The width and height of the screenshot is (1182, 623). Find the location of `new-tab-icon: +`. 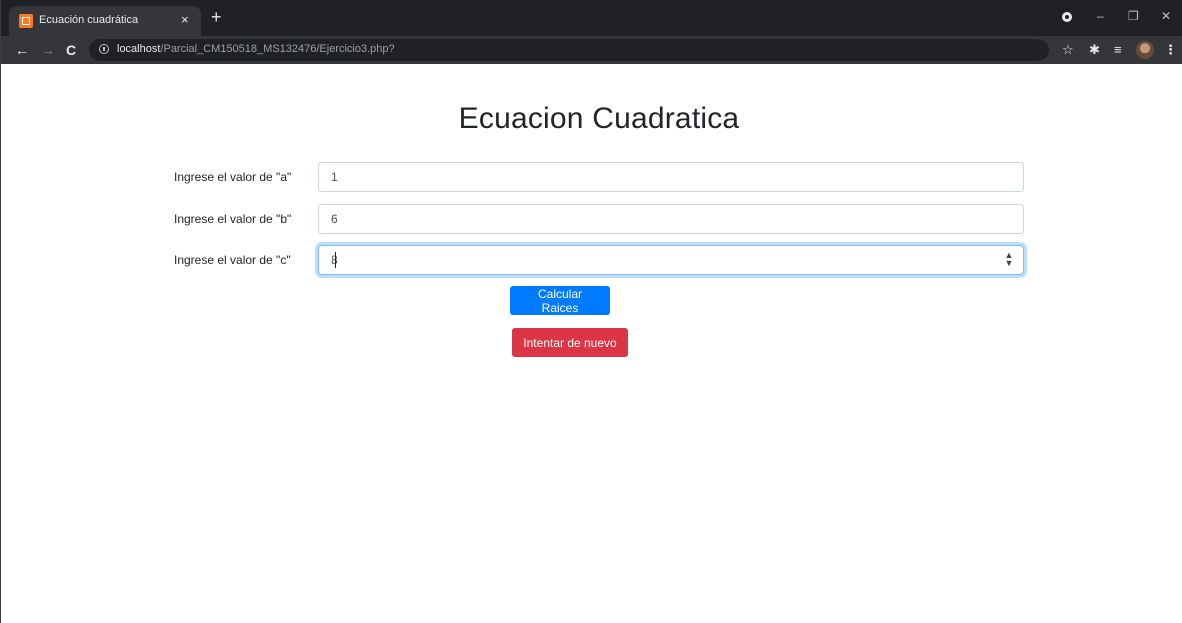

new-tab-icon: + is located at coordinates (216, 17).